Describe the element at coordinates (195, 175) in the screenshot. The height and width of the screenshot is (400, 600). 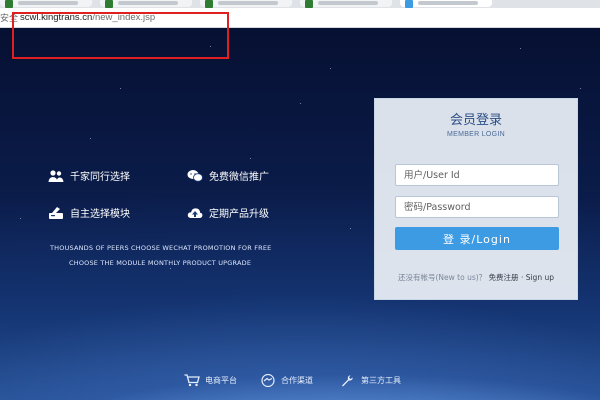
I see `wechat-icon` at that location.